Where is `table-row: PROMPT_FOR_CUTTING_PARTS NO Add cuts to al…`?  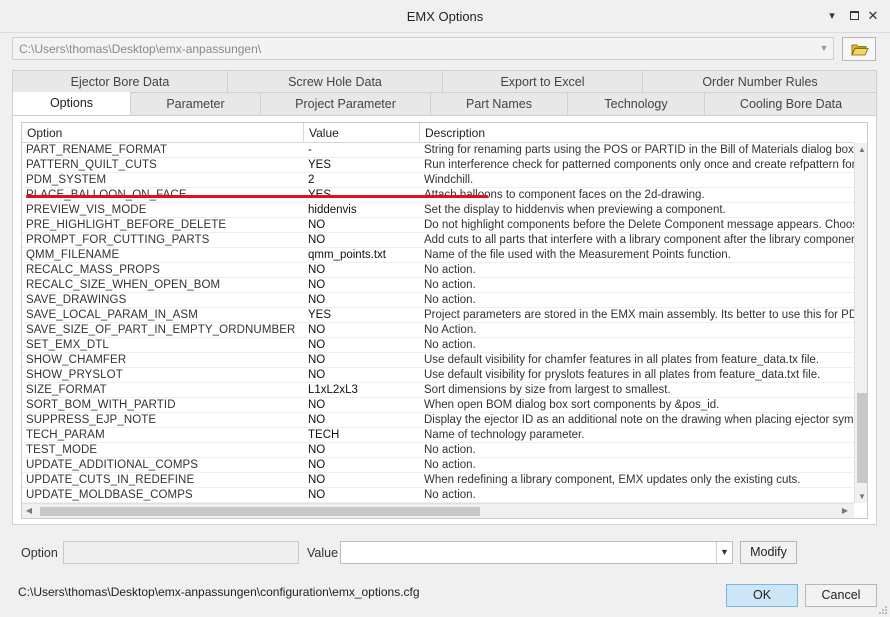
table-row: PROMPT_FOR_CUTTING_PARTS NO Add cuts to al… is located at coordinates (438, 240).